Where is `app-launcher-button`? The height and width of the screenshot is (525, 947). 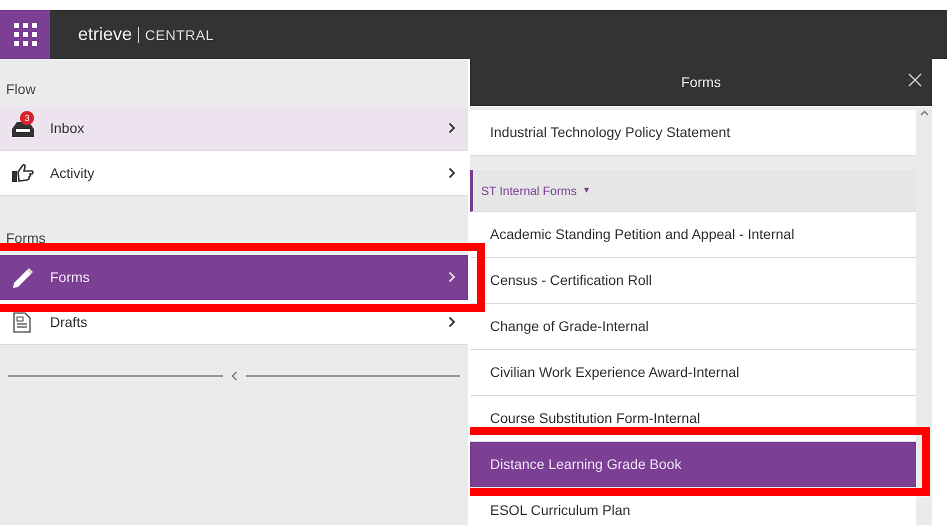
app-launcher-button is located at coordinates (25, 34).